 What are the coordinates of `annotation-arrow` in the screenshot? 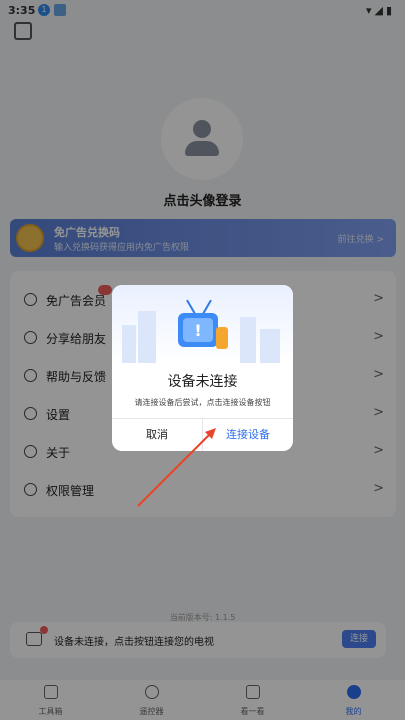 It's located at (176, 467).